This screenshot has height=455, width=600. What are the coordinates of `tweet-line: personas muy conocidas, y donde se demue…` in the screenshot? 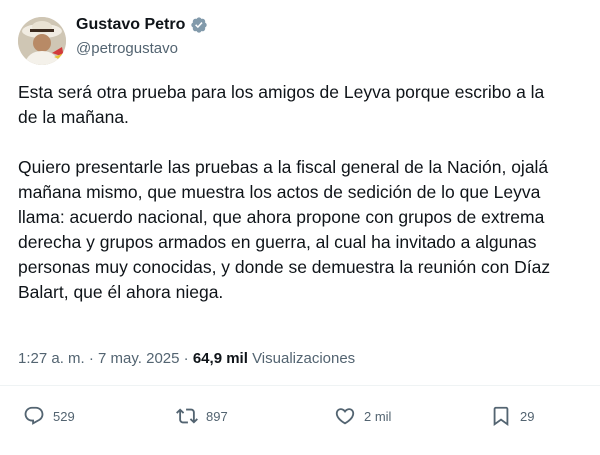 It's located at (284, 267).